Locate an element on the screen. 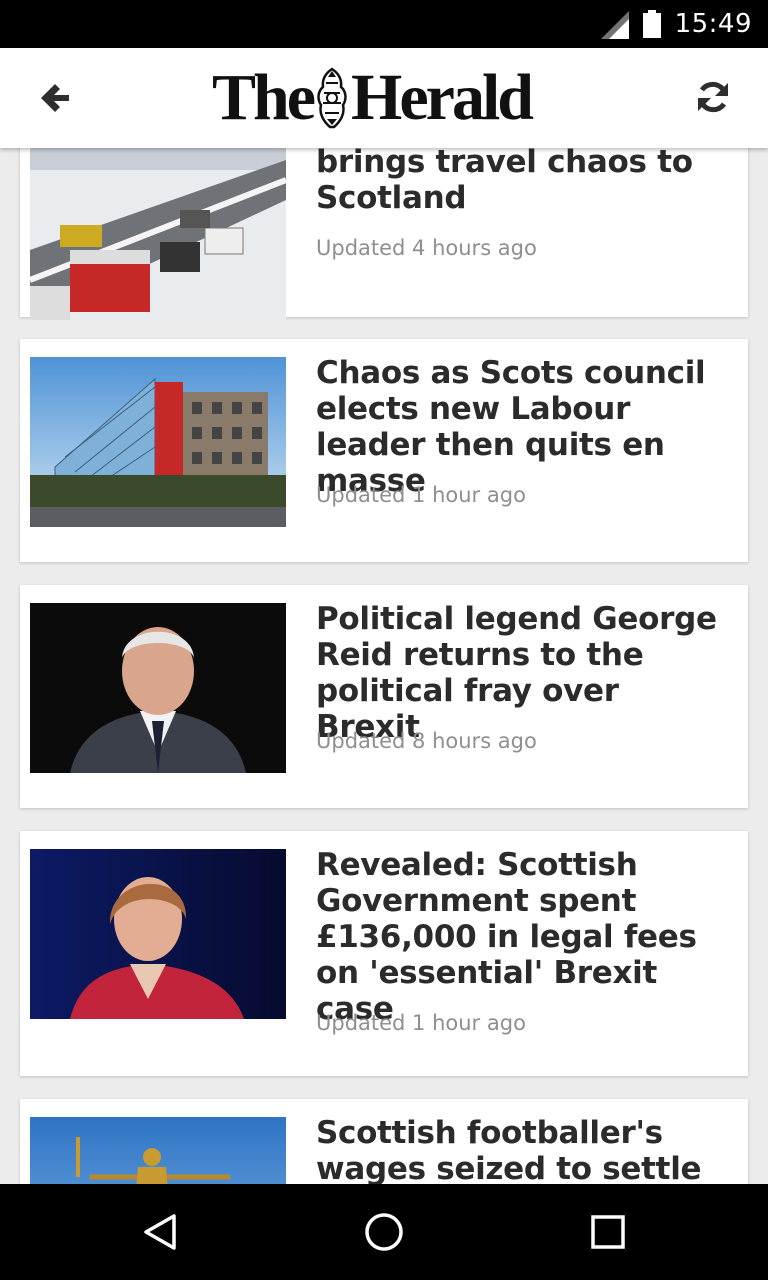 The width and height of the screenshot is (768, 1280). circle-home-icon is located at coordinates (384, 1232).